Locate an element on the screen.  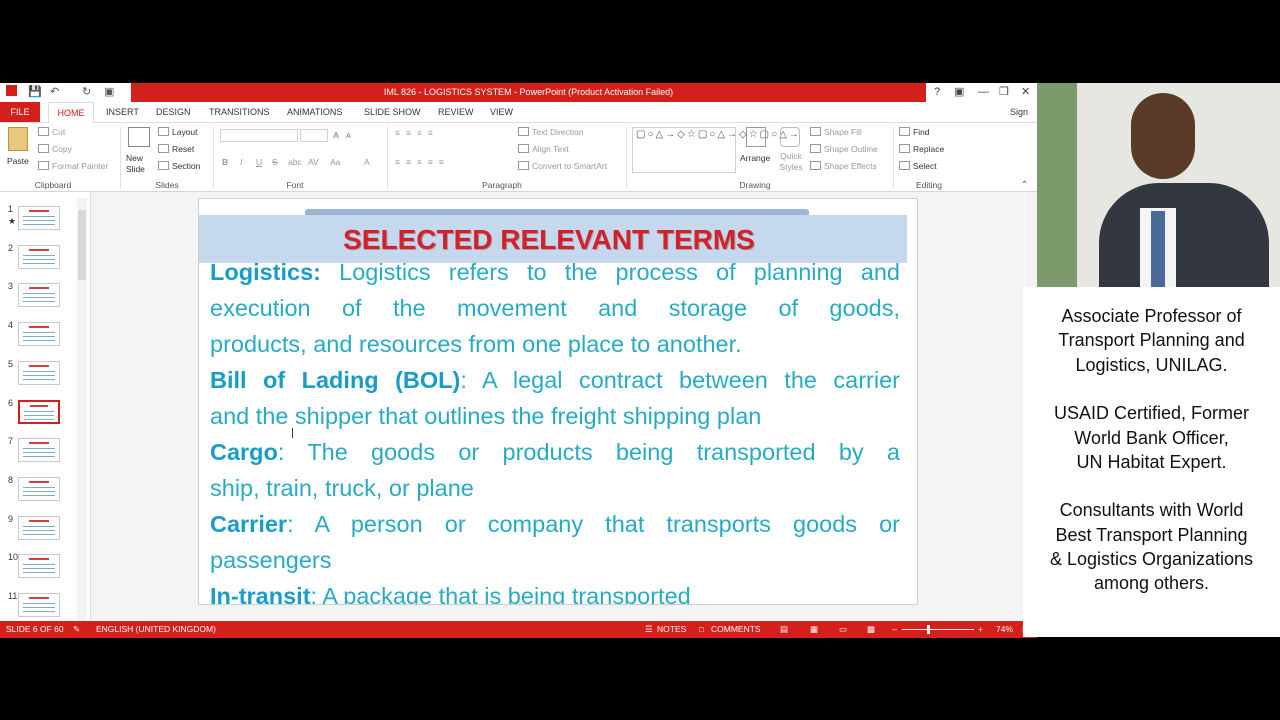
new-slide-icon is located at coordinates (139, 137).